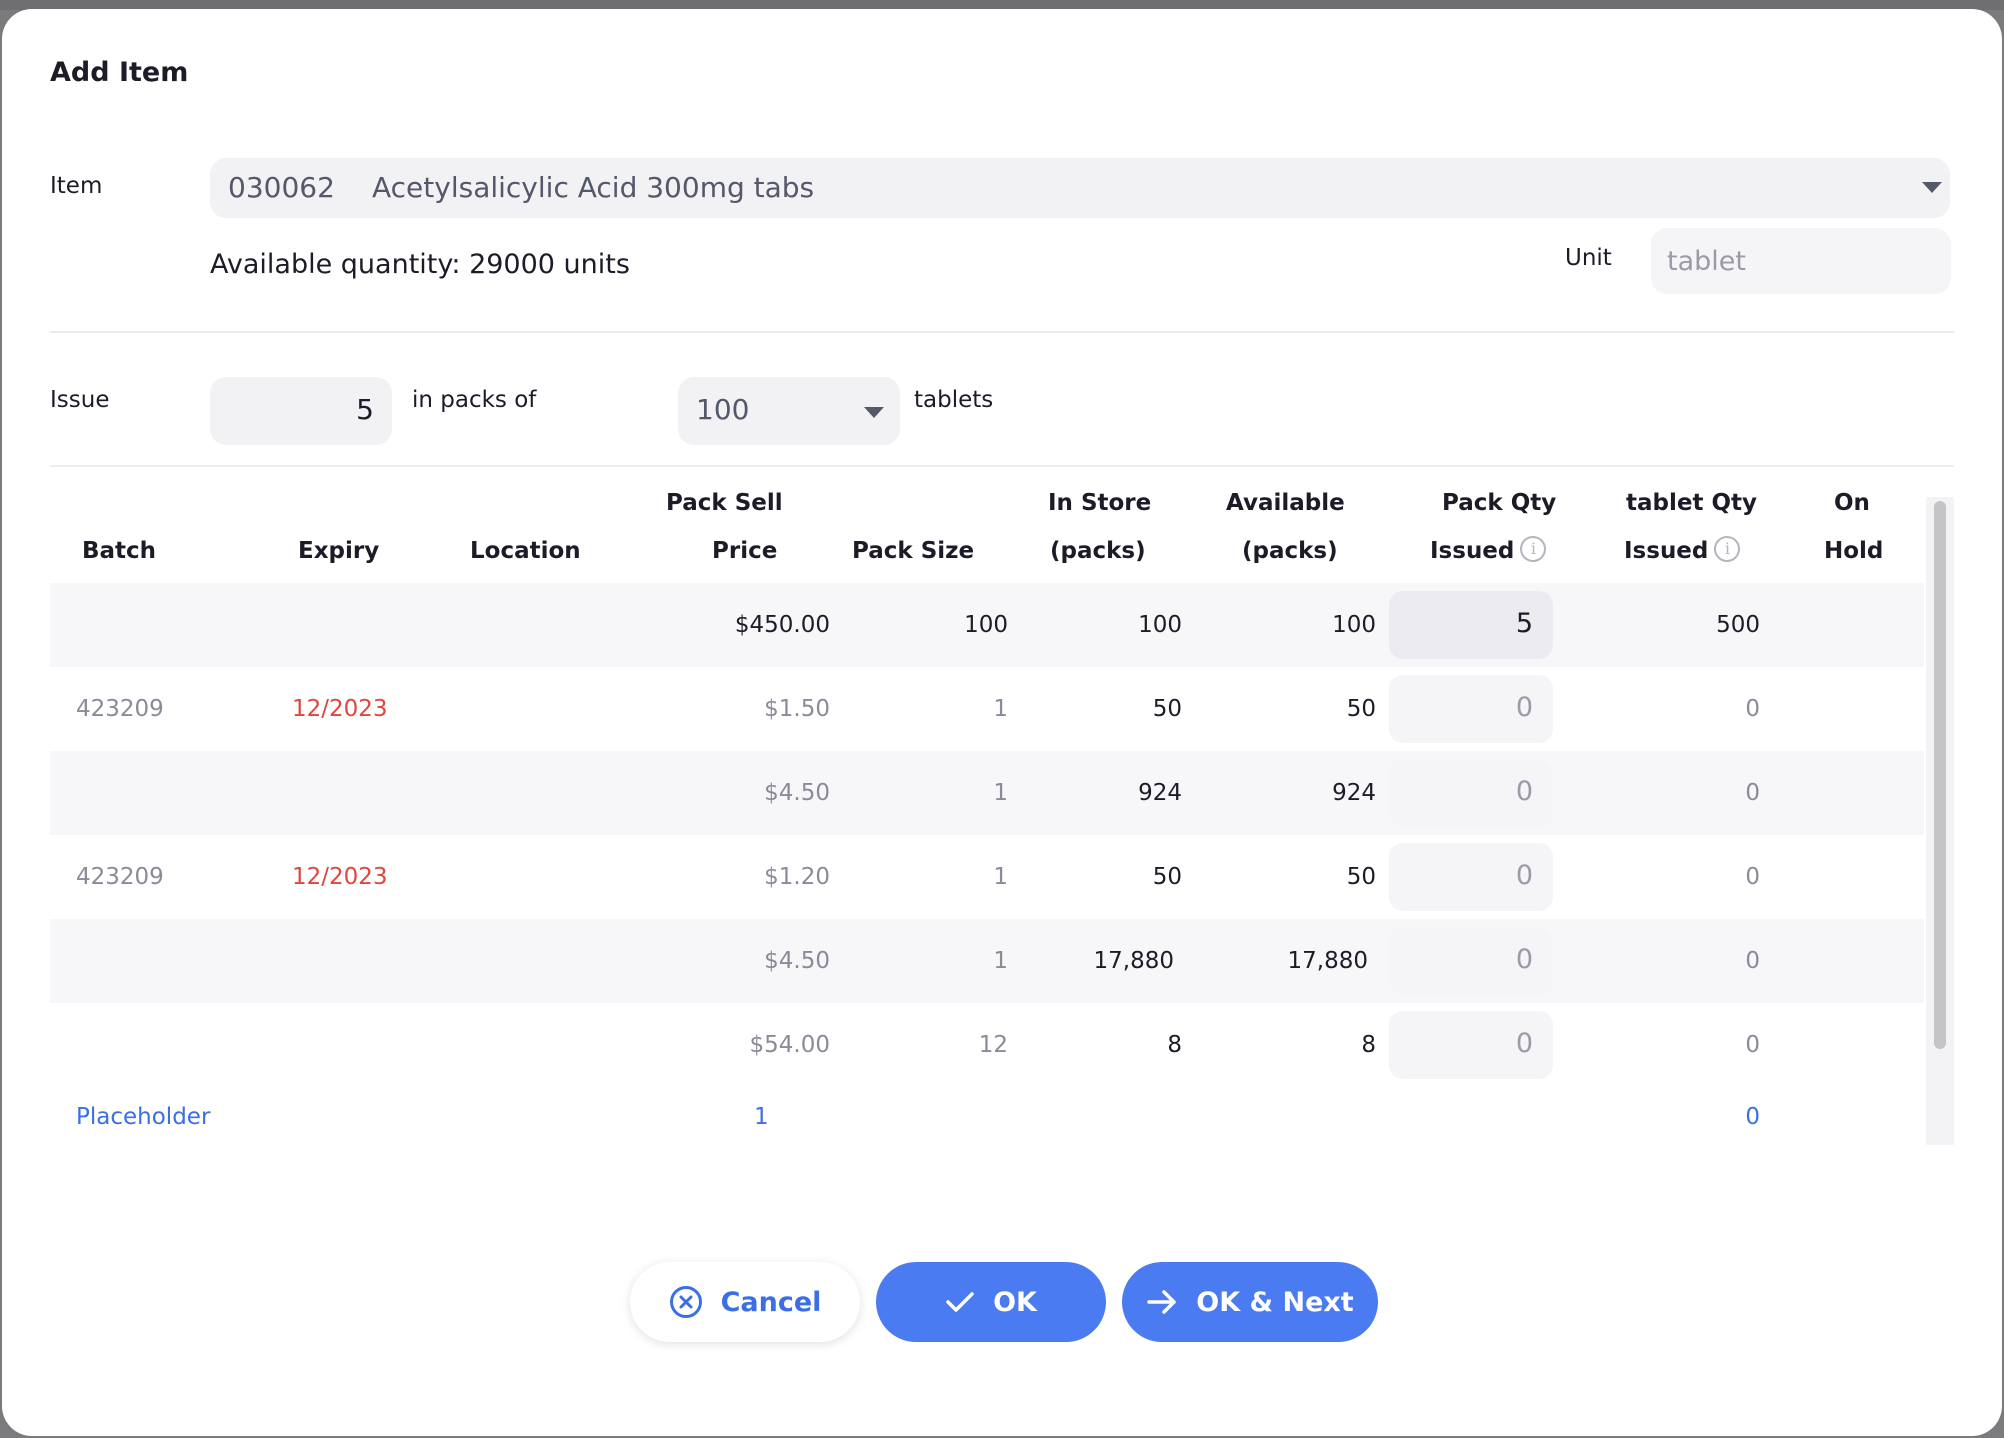 This screenshot has height=1438, width=2004. I want to click on header-pack-qty-1: Pack Qty, so click(1499, 503).